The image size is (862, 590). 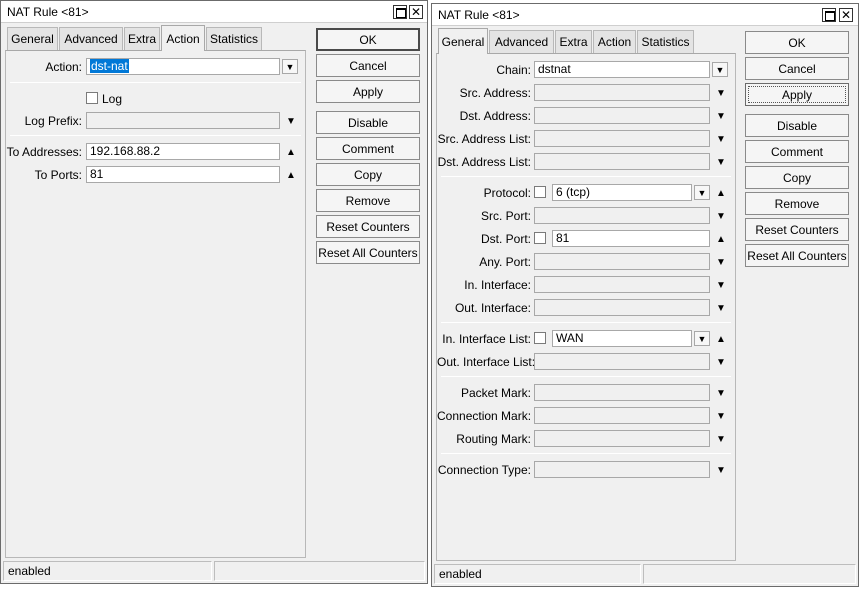 What do you see at coordinates (507, 193) in the screenshot?
I see `protocol-label: Protocol:` at bounding box center [507, 193].